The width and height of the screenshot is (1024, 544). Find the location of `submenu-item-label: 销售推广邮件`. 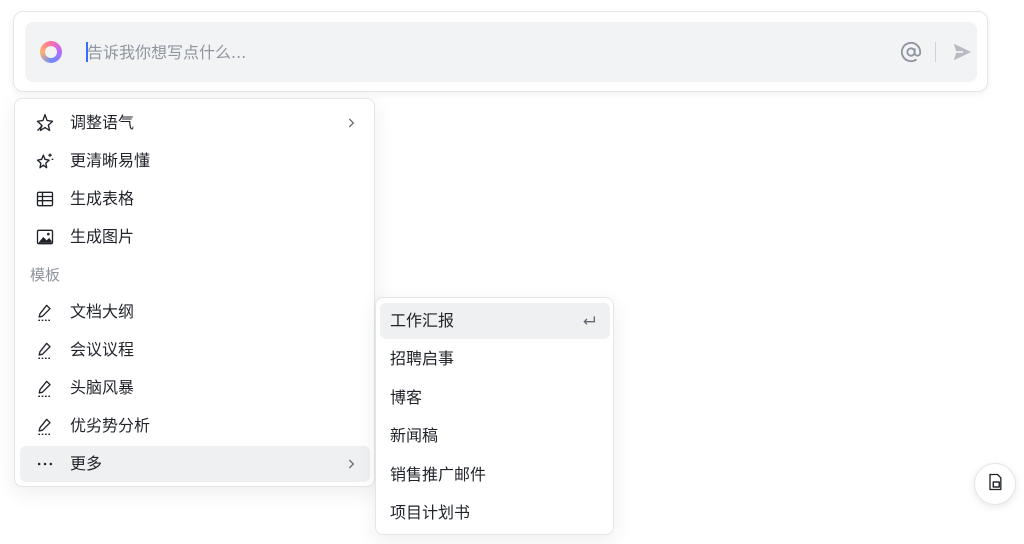

submenu-item-label: 销售推广邮件 is located at coordinates (438, 474).